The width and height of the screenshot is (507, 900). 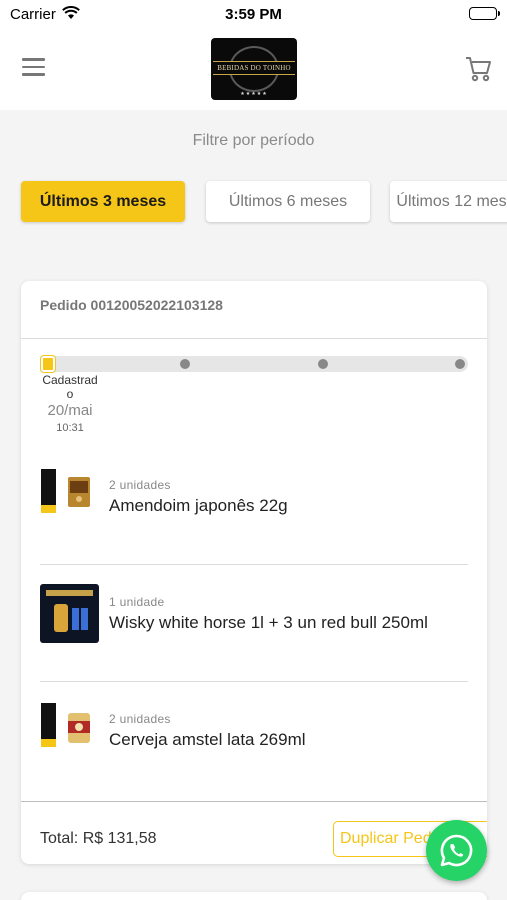 What do you see at coordinates (137, 602) in the screenshot?
I see `item-quantity: 1 unidade` at bounding box center [137, 602].